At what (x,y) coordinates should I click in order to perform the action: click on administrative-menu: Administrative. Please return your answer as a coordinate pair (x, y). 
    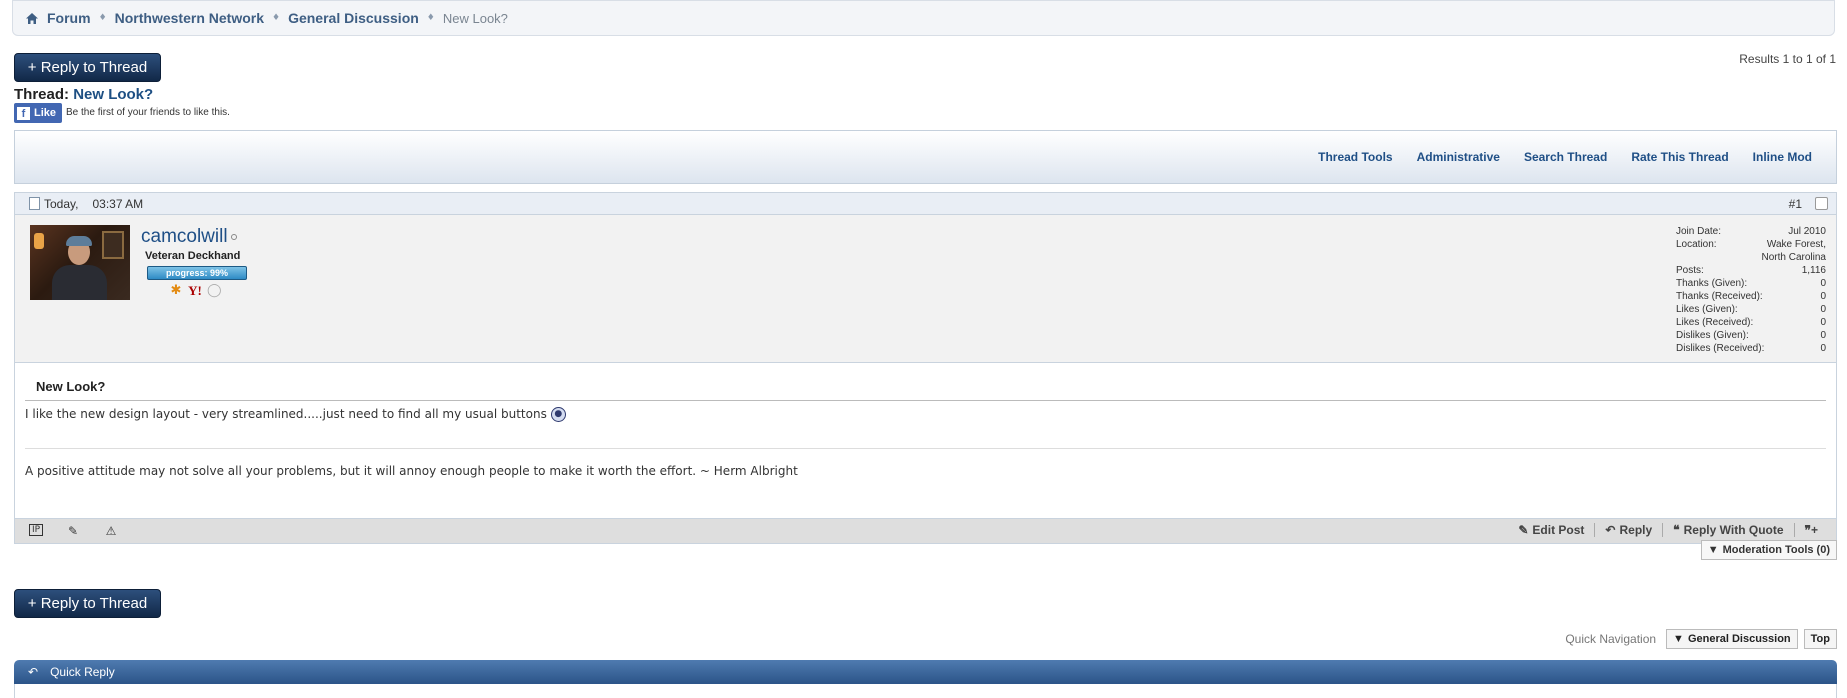
    Looking at the image, I should click on (1458, 157).